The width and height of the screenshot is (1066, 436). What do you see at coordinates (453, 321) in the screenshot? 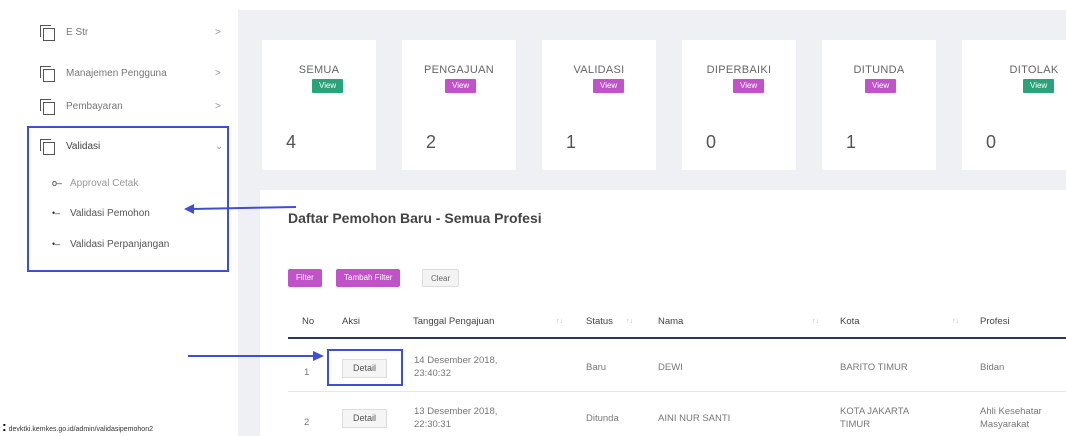
I see `column-header-tanggal: Tanggal Pengajuan` at bounding box center [453, 321].